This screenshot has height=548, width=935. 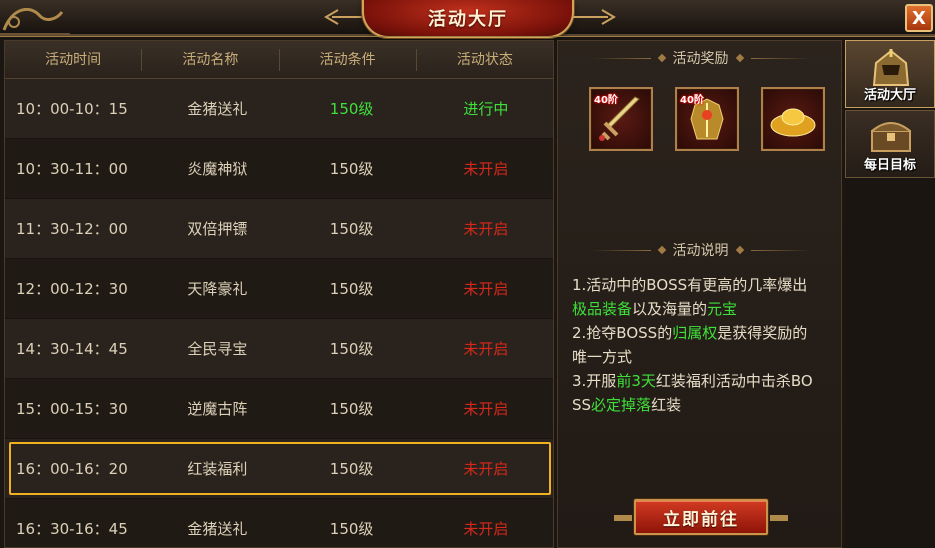 I want to click on cell-name: 全民寻宝, so click(x=217, y=349).